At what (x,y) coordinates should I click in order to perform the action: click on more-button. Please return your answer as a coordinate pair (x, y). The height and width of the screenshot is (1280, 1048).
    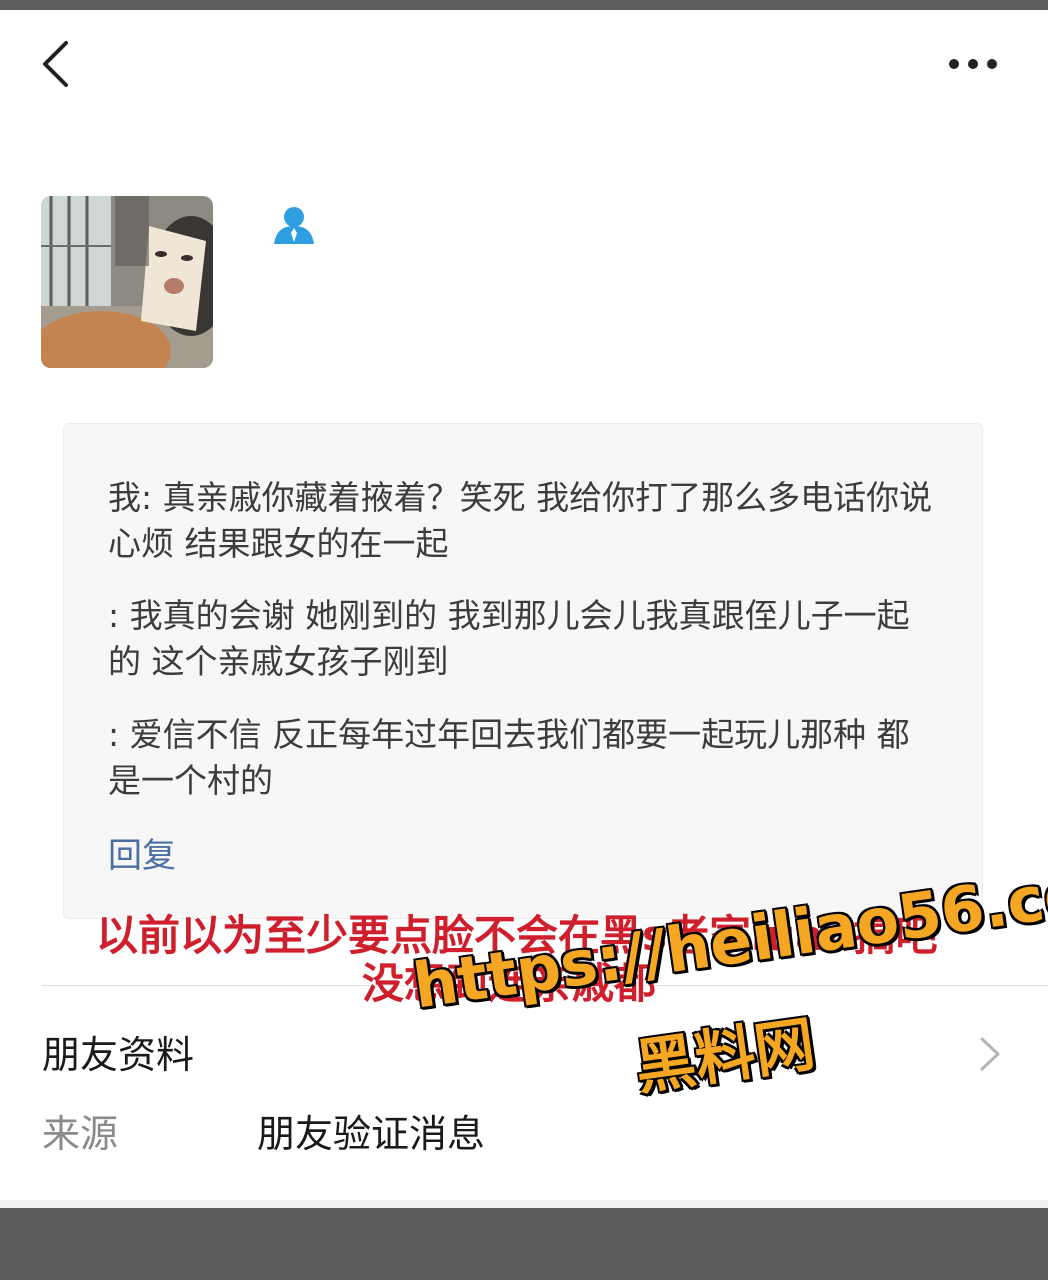
    Looking at the image, I should click on (974, 63).